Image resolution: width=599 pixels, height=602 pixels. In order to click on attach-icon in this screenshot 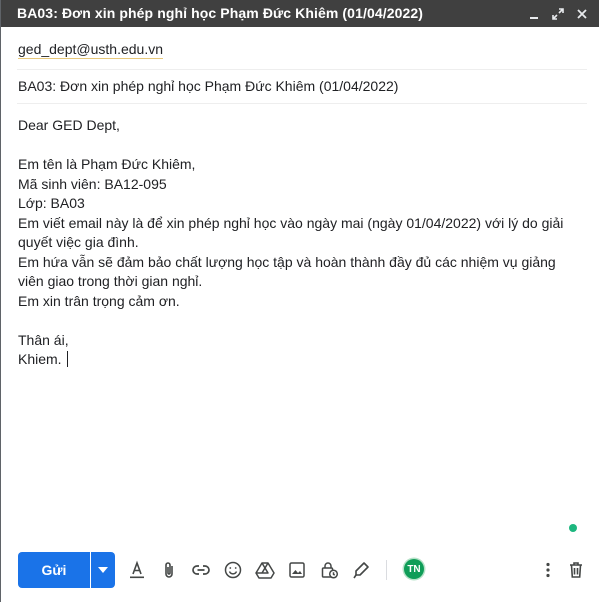, I will do `click(169, 570)`.